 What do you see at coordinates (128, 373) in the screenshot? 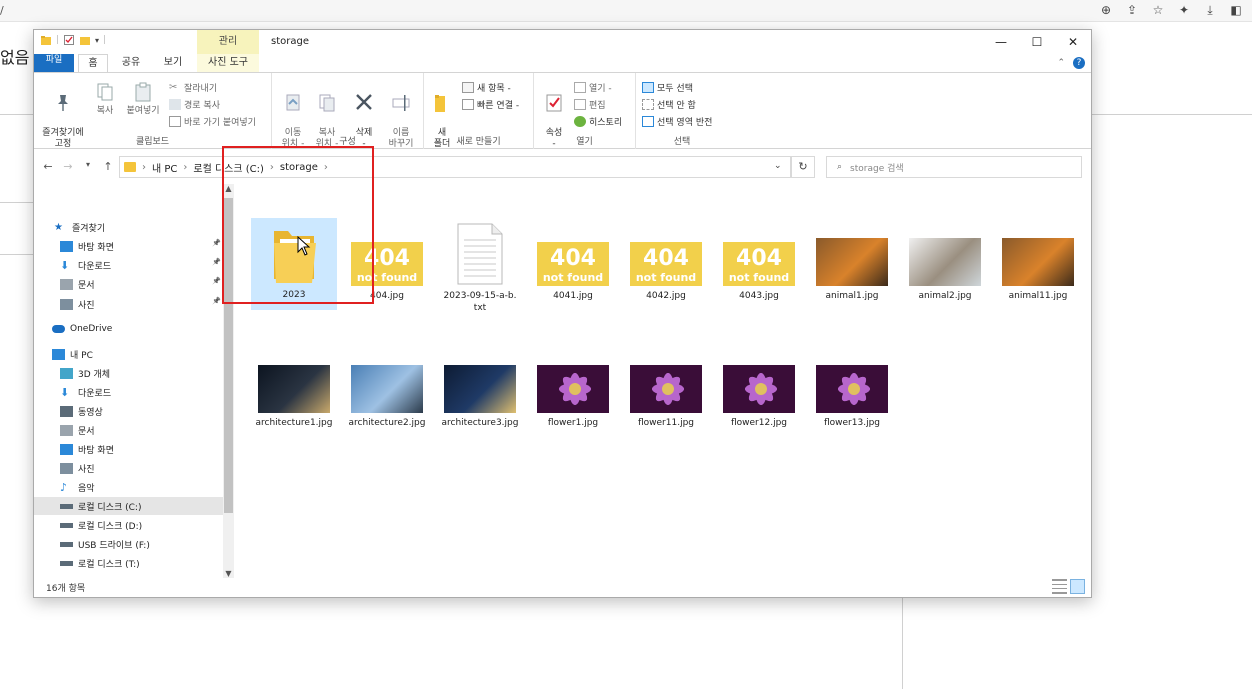
I see `nav-item: 3D 개체` at bounding box center [128, 373].